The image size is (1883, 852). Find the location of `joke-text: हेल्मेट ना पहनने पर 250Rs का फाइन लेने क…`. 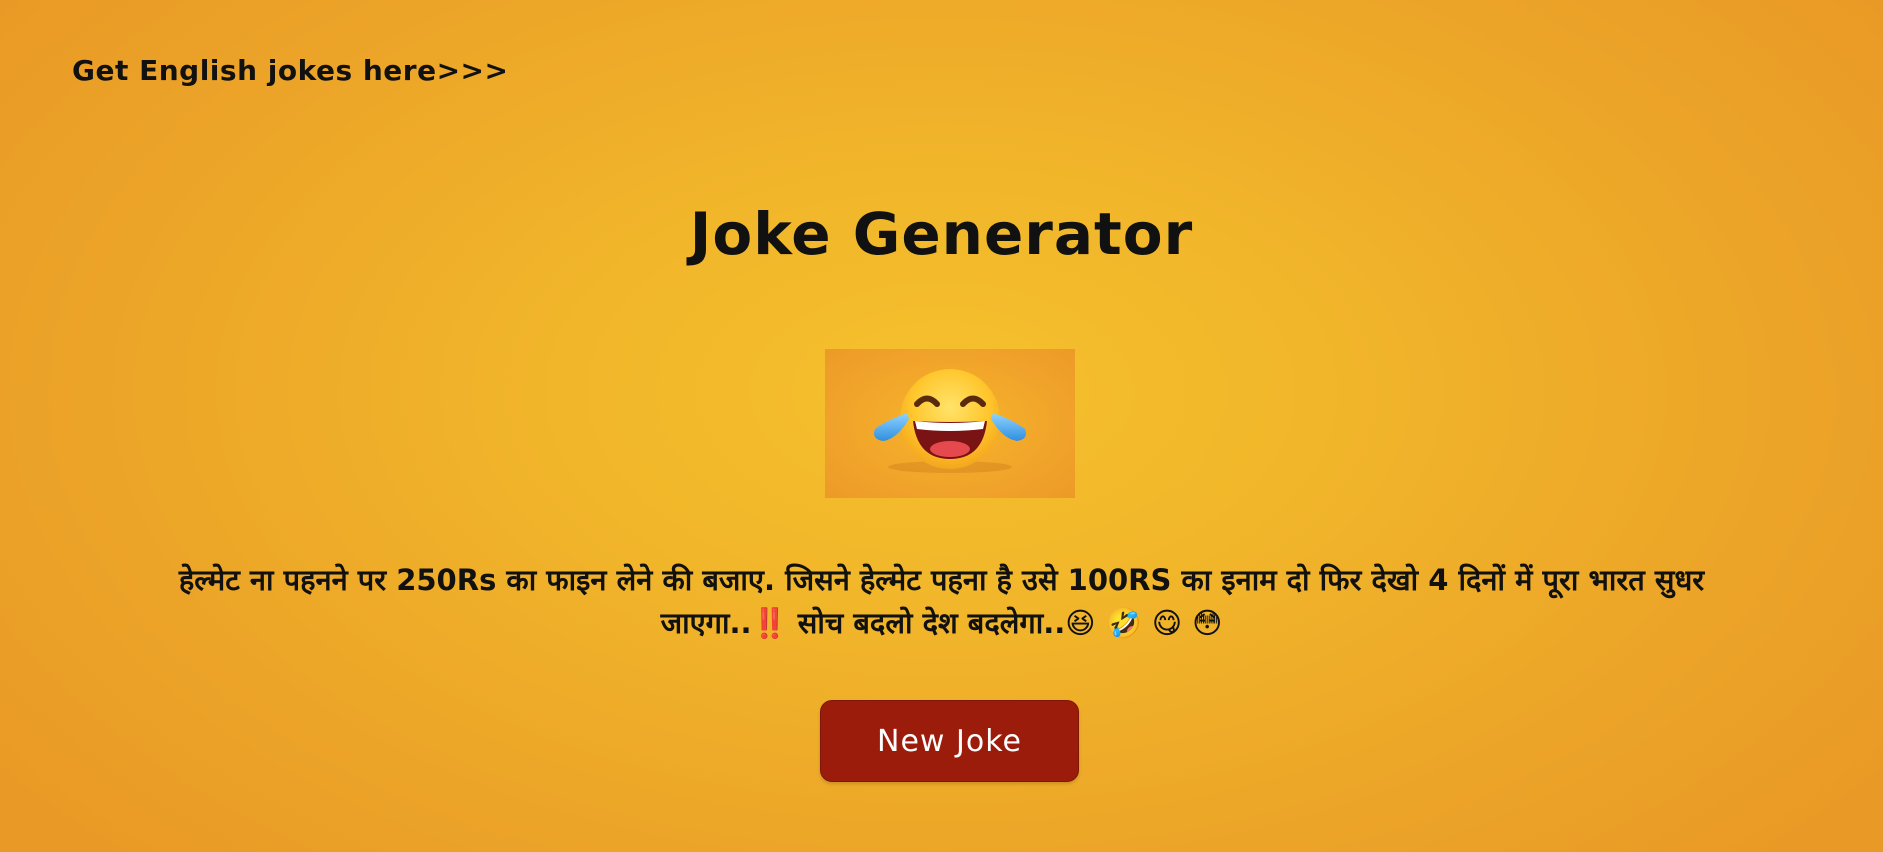

joke-text: हेल्मेट ना पहनने पर 250Rs का फाइन लेने क… is located at coordinates (941, 601).